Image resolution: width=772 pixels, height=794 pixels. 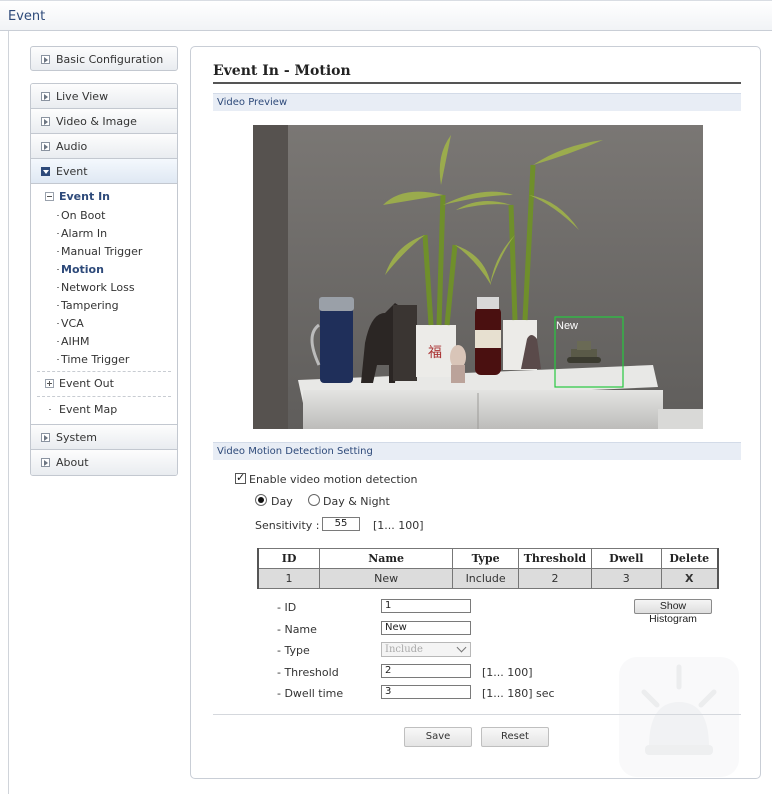 I want to click on submenu-item-tampering: Tampering, so click(x=104, y=305).